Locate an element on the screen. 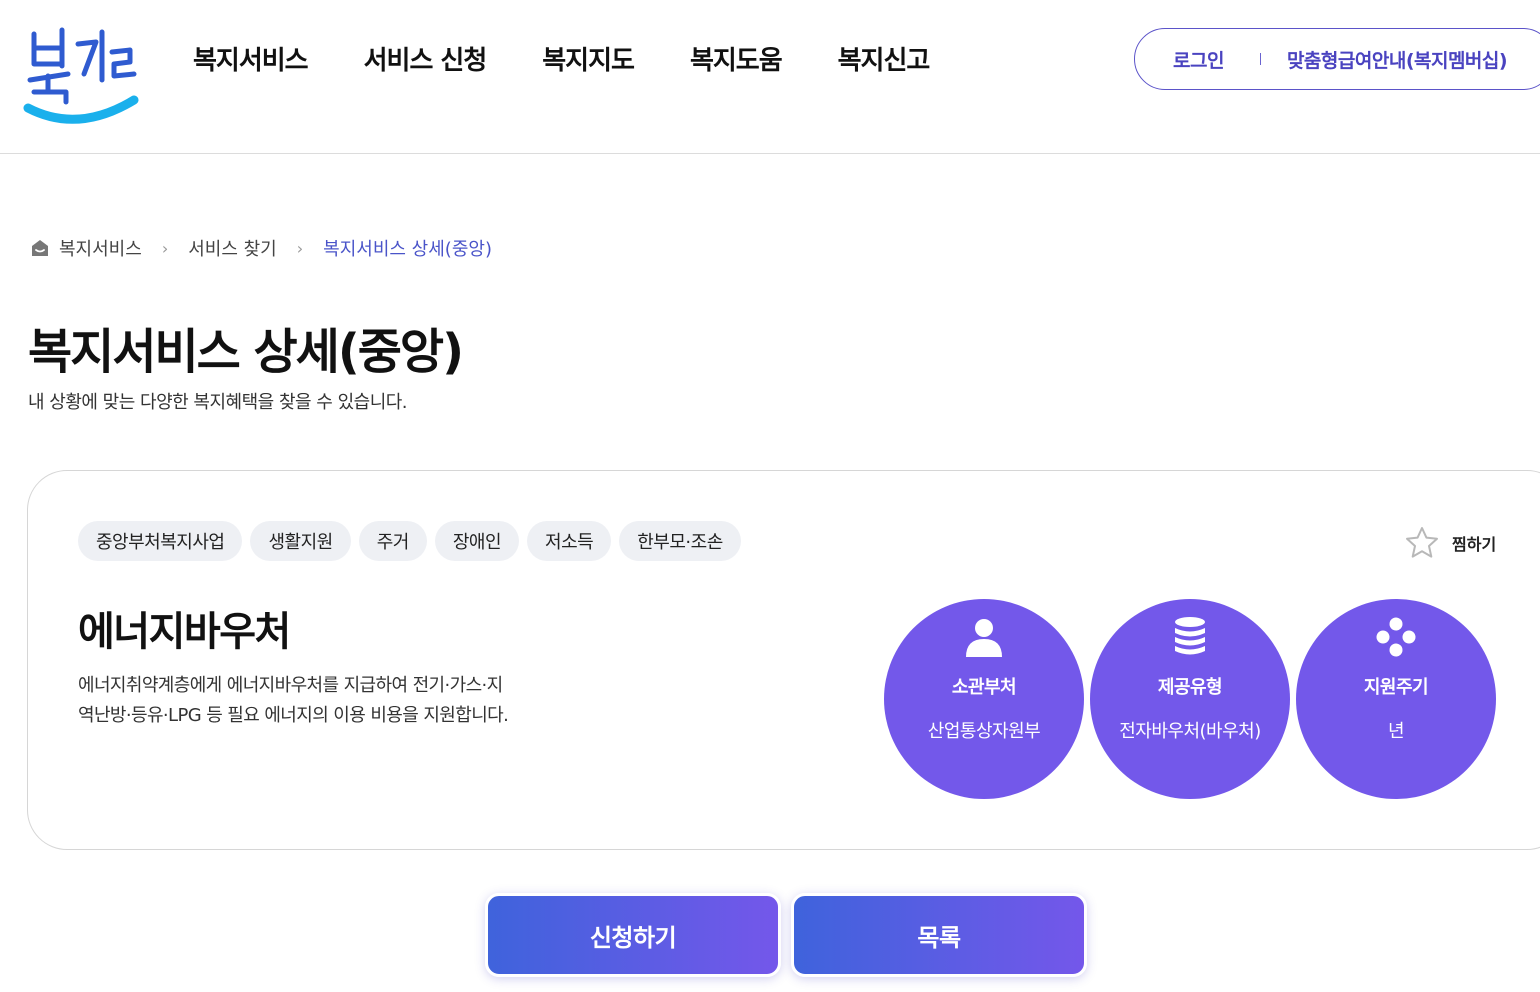  info-label: 소관부처 is located at coordinates (984, 687).